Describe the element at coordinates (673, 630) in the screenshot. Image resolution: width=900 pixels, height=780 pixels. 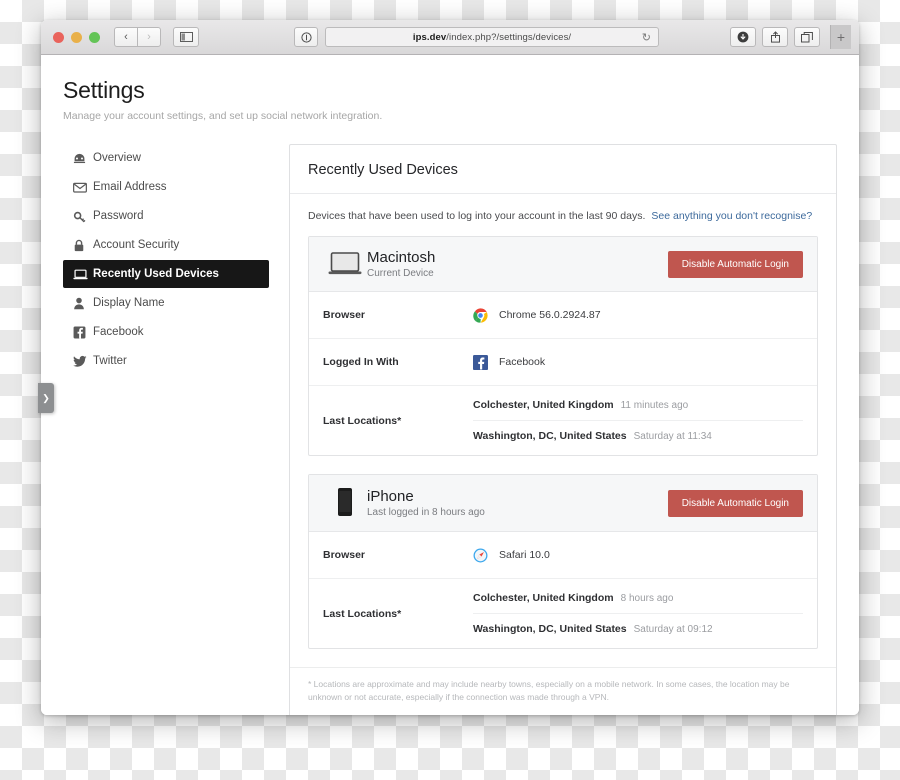
I see `location-time: Saturday at 09:12` at that location.